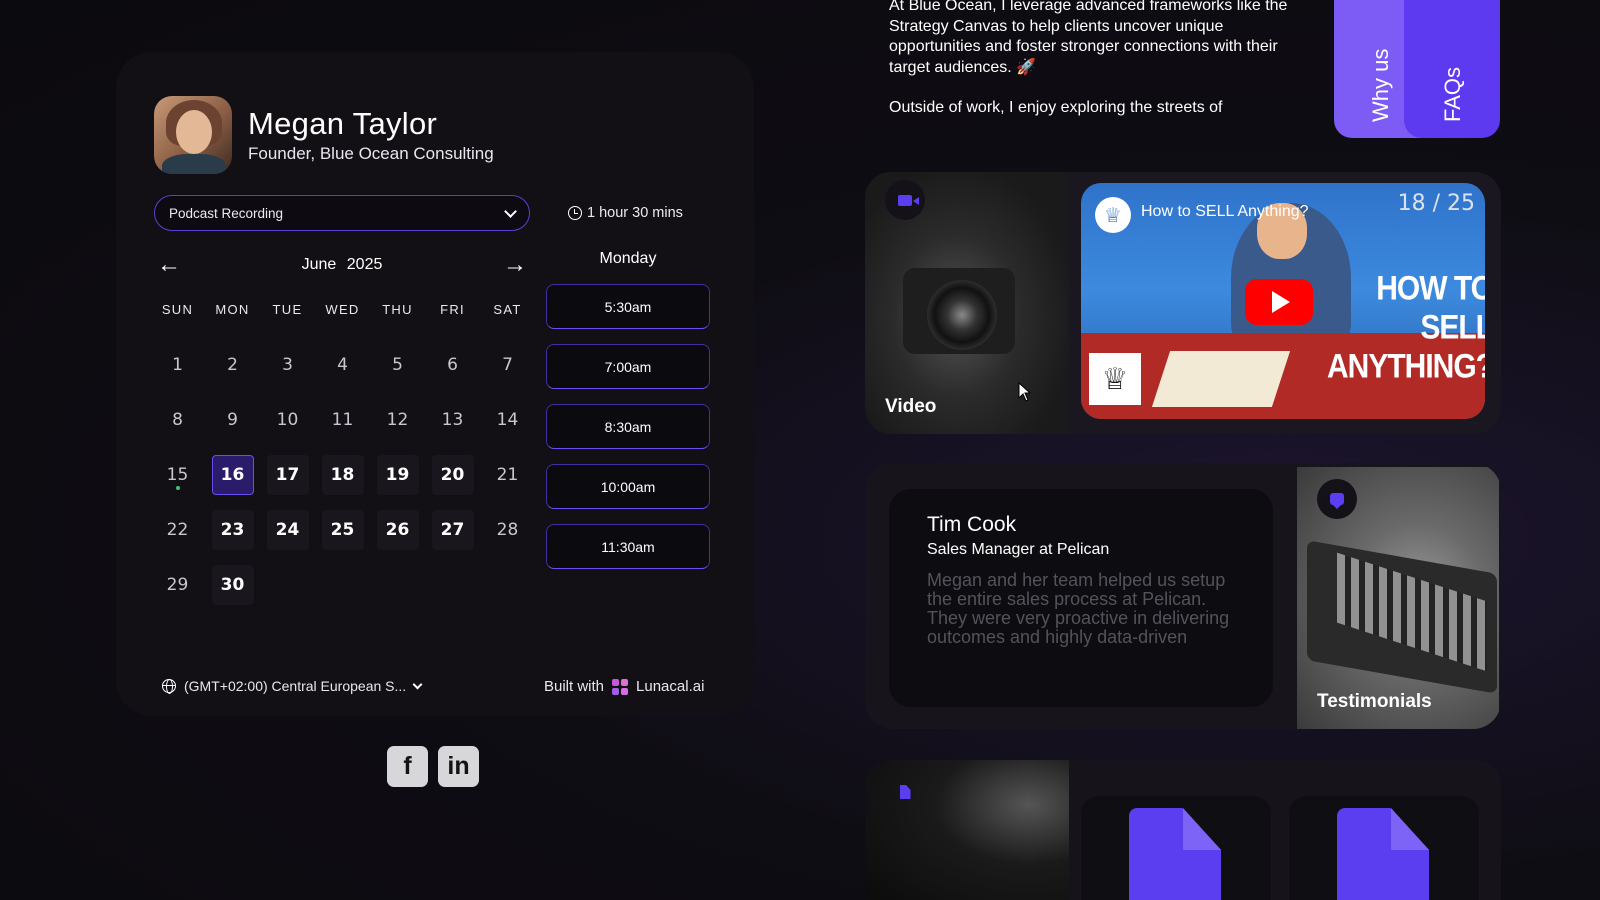 The image size is (1600, 900). What do you see at coordinates (905, 200) in the screenshot?
I see `video-badge` at bounding box center [905, 200].